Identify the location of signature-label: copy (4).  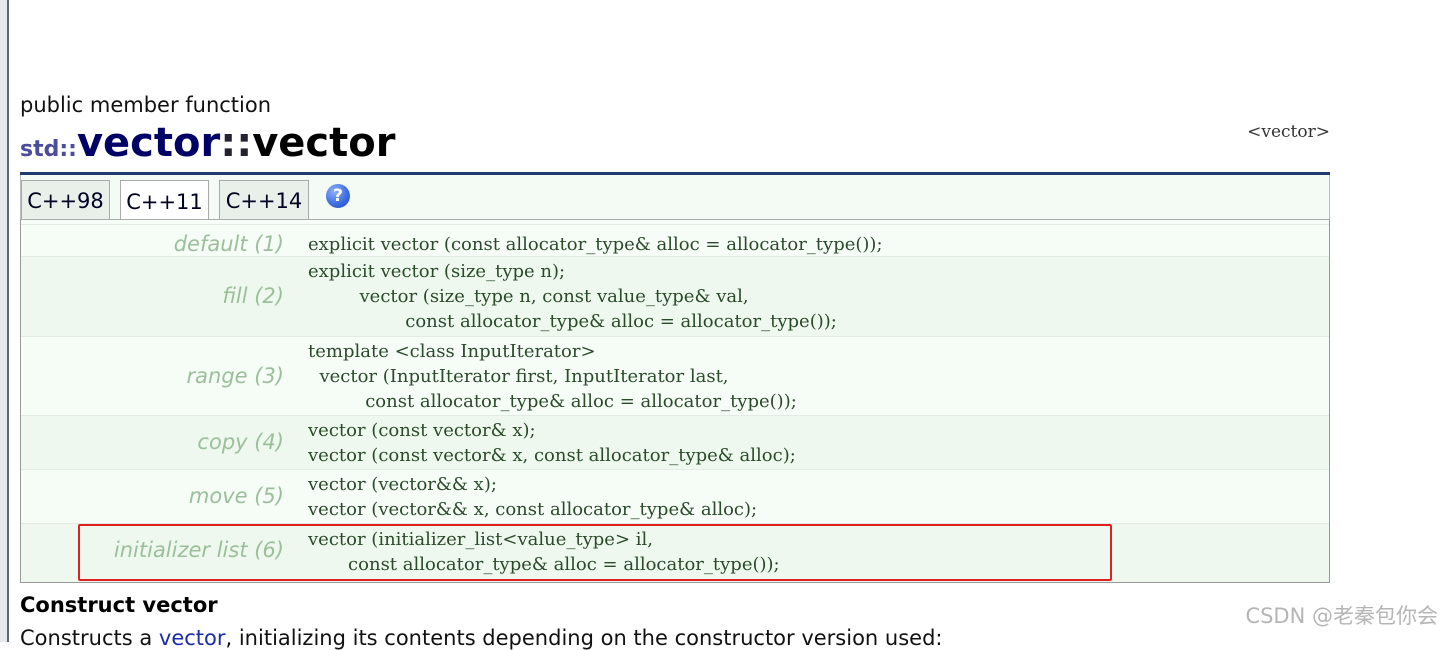
(240, 442).